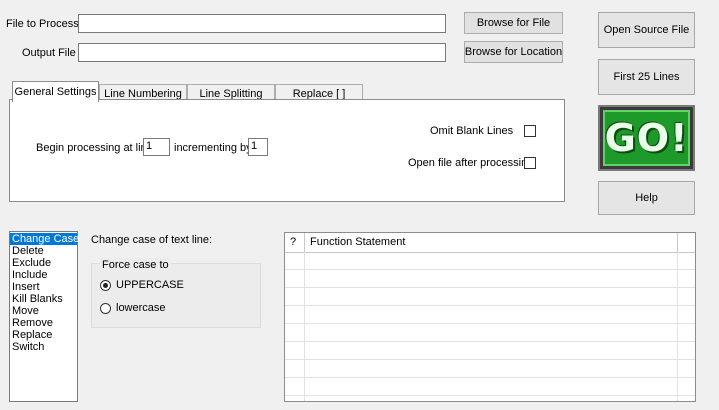 The width and height of the screenshot is (719, 410). I want to click on go-logo: GO!, so click(646, 138).